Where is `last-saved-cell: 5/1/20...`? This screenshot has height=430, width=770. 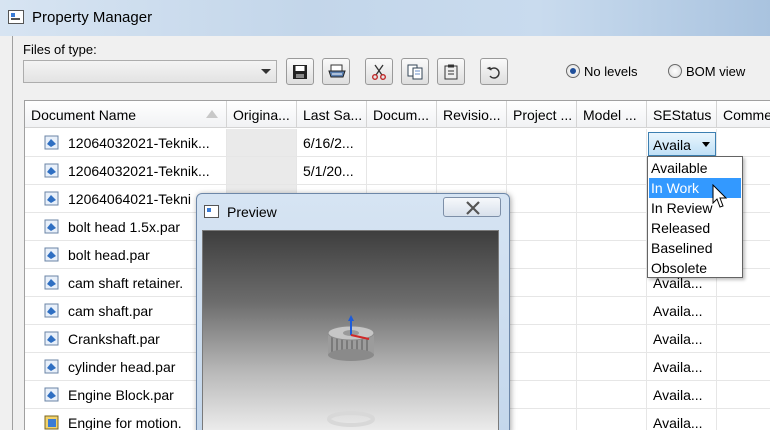
last-saved-cell: 5/1/20... is located at coordinates (332, 171).